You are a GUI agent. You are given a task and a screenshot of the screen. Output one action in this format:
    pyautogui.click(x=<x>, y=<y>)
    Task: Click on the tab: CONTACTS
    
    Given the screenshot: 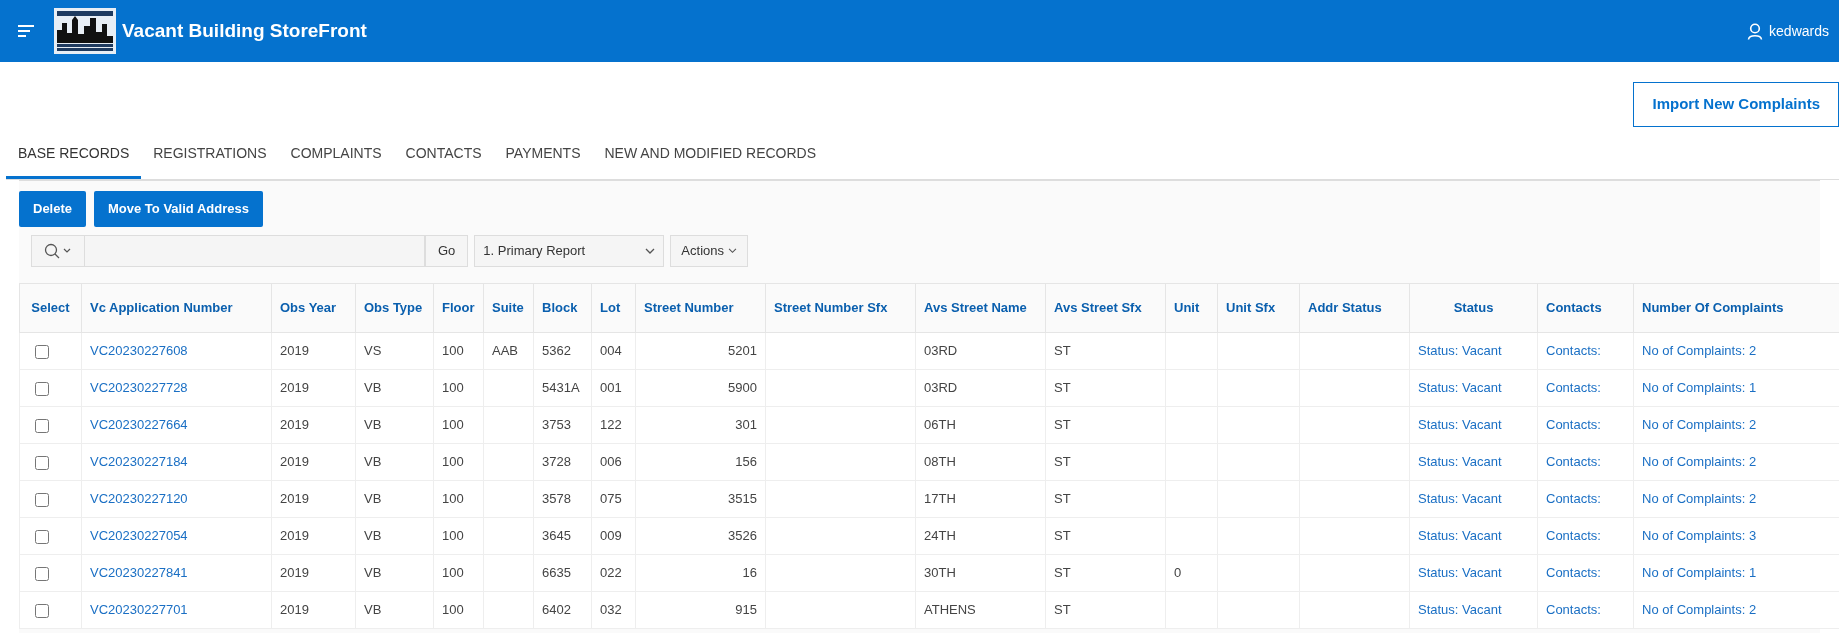 What is the action you would take?
    pyautogui.click(x=443, y=159)
    